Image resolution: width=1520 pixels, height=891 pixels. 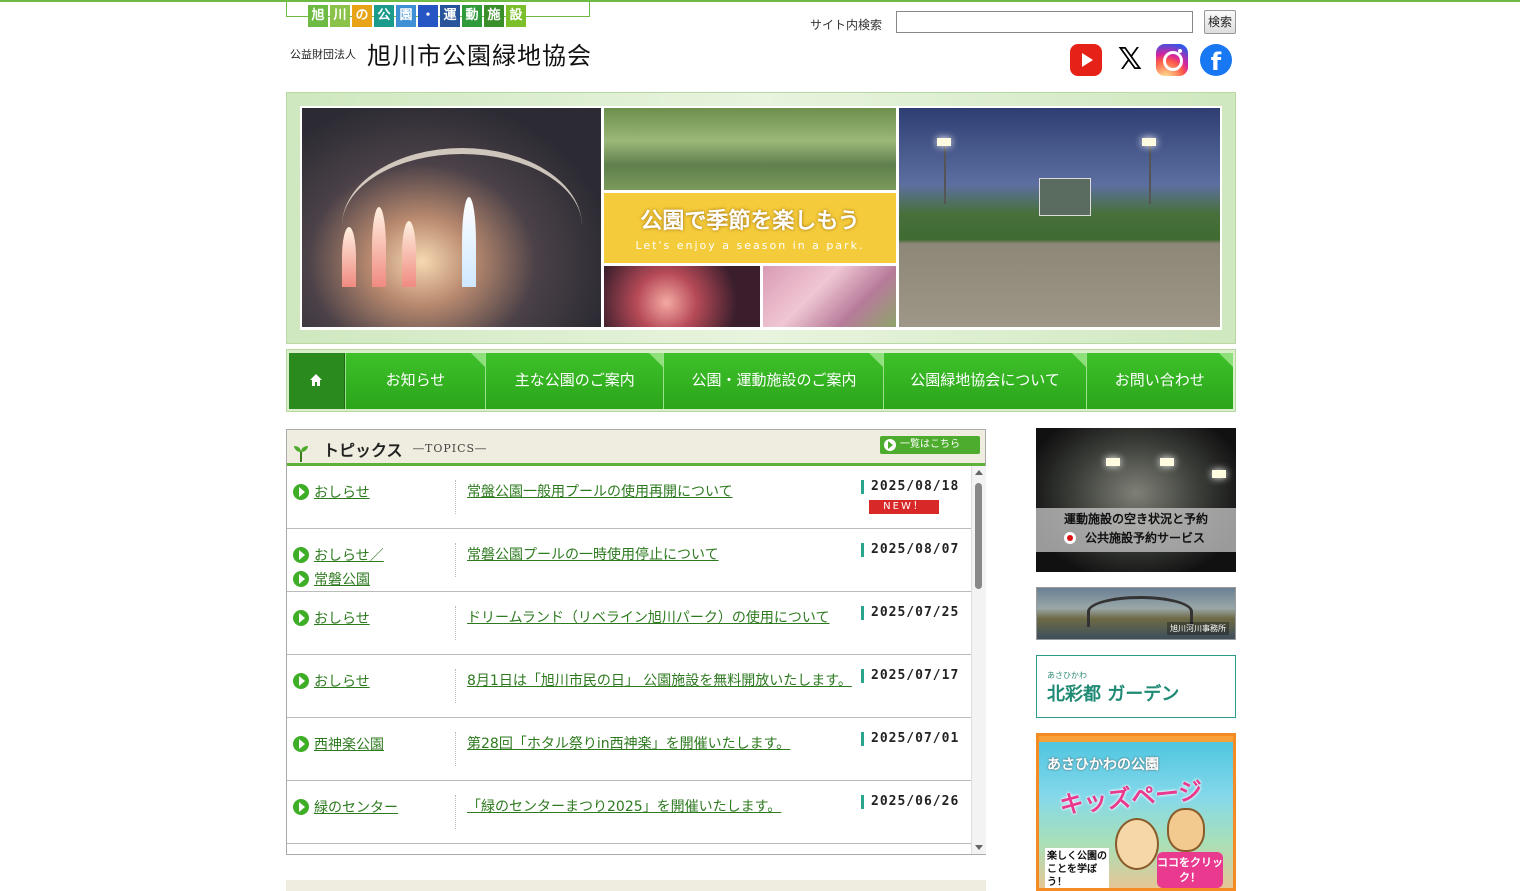 I want to click on reservation-caption: 運動施設の空き状況と予約 公共施設予約サービス, so click(x=1136, y=530).